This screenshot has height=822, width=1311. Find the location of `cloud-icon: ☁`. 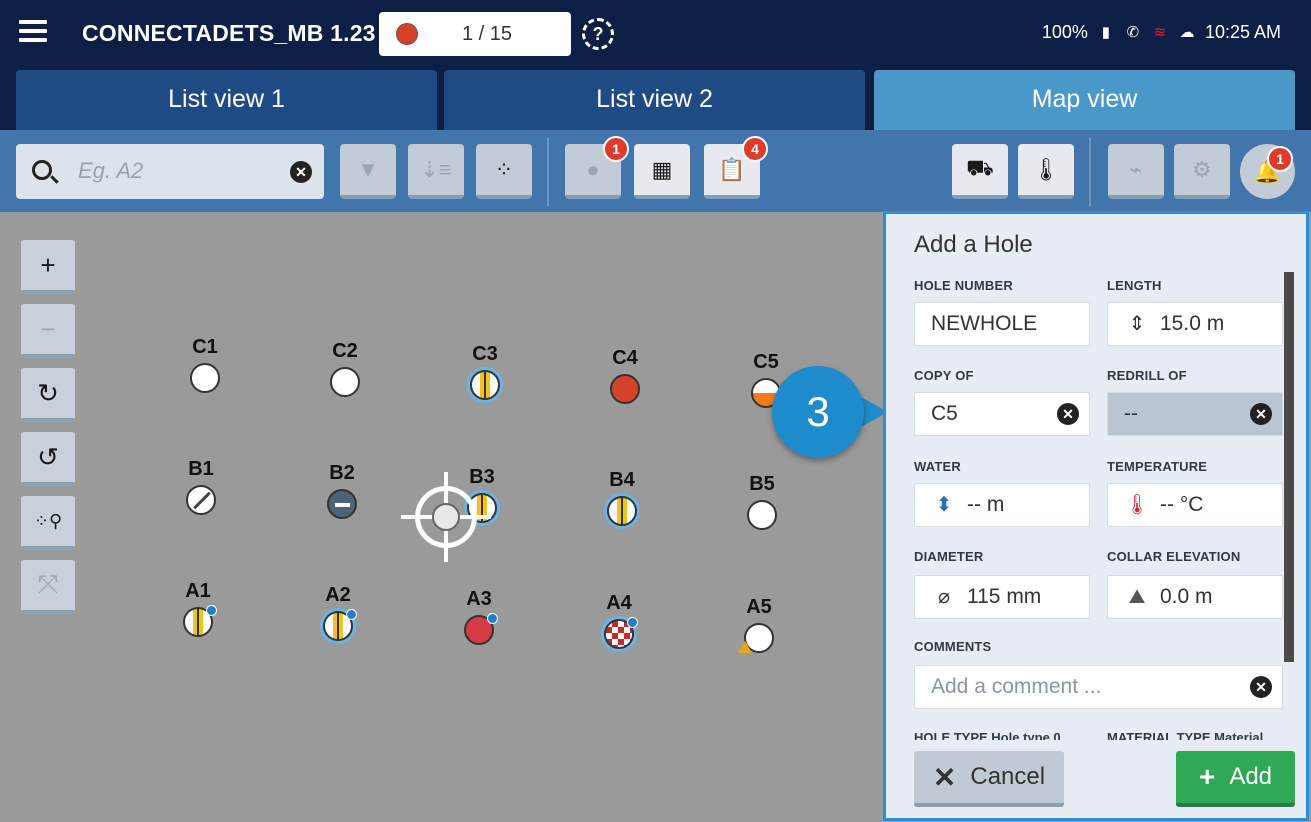

cloud-icon: ☁ is located at coordinates (1187, 32).